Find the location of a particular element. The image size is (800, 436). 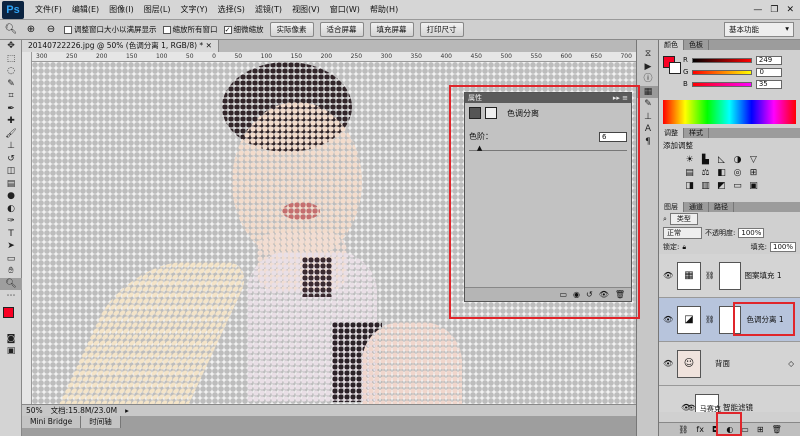

marquee-tool-icon: ⬚ is located at coordinates (11, 59).